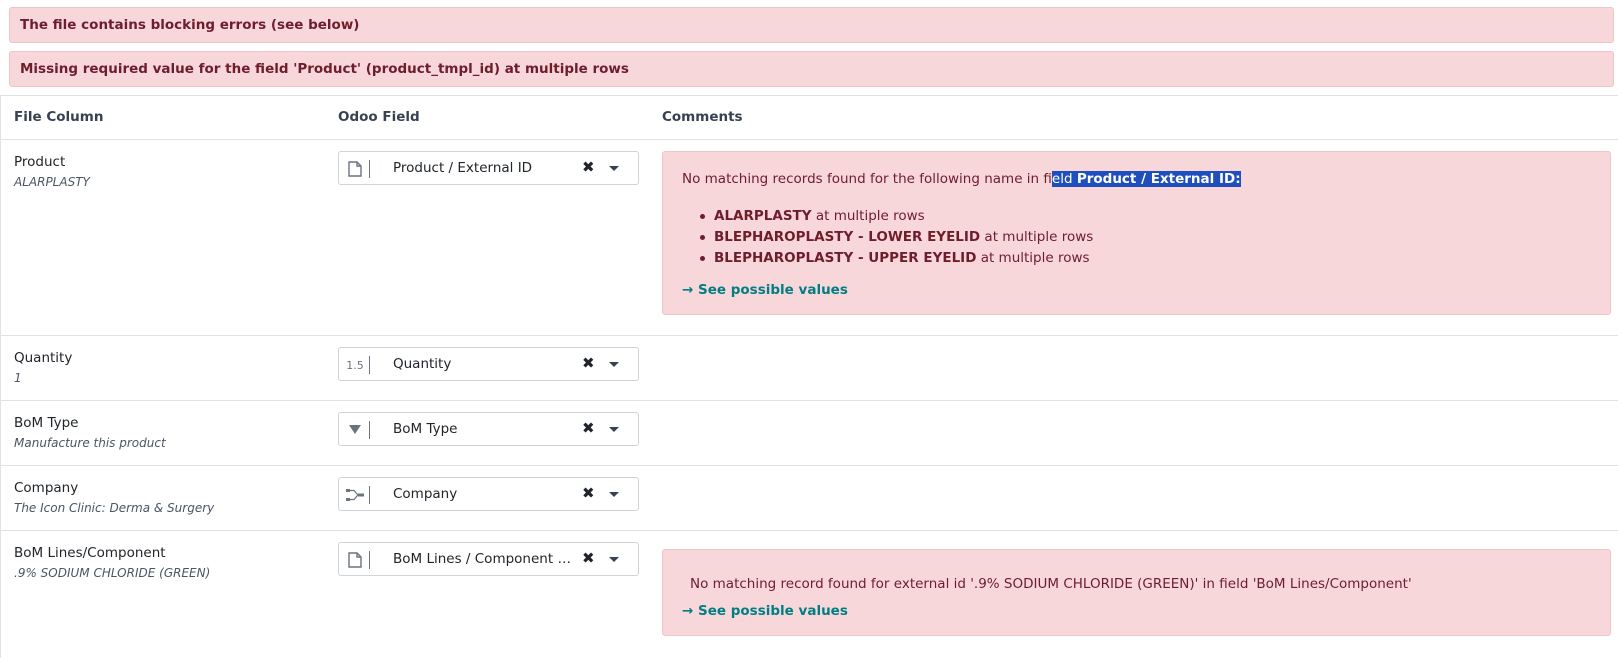 The image size is (1618, 658). I want to click on many2one-icon, so click(355, 495).